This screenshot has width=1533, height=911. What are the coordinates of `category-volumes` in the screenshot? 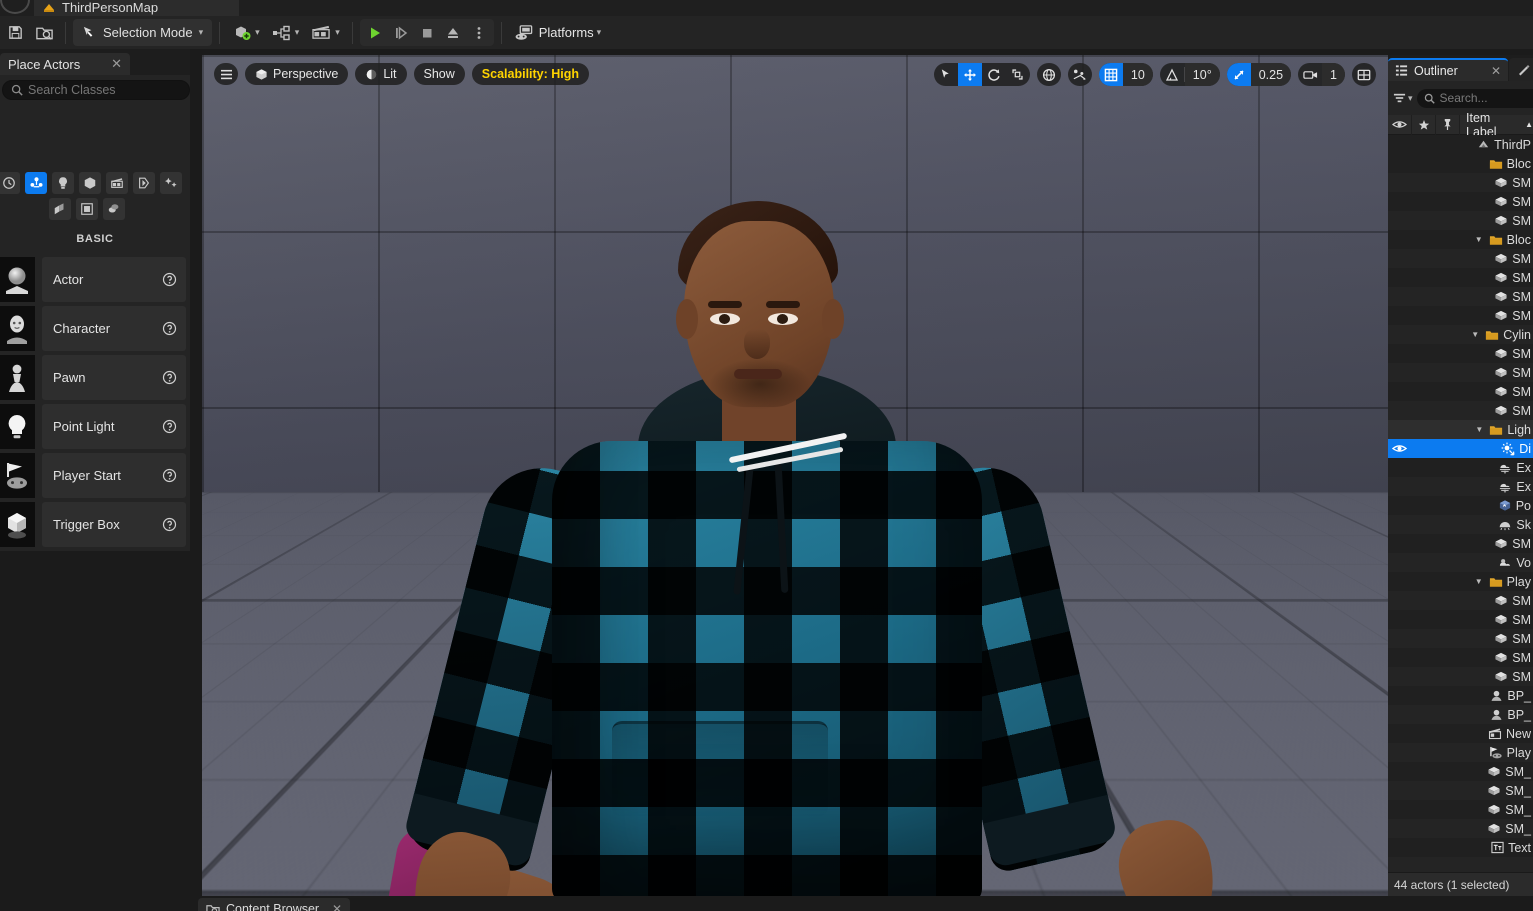 It's located at (171, 183).